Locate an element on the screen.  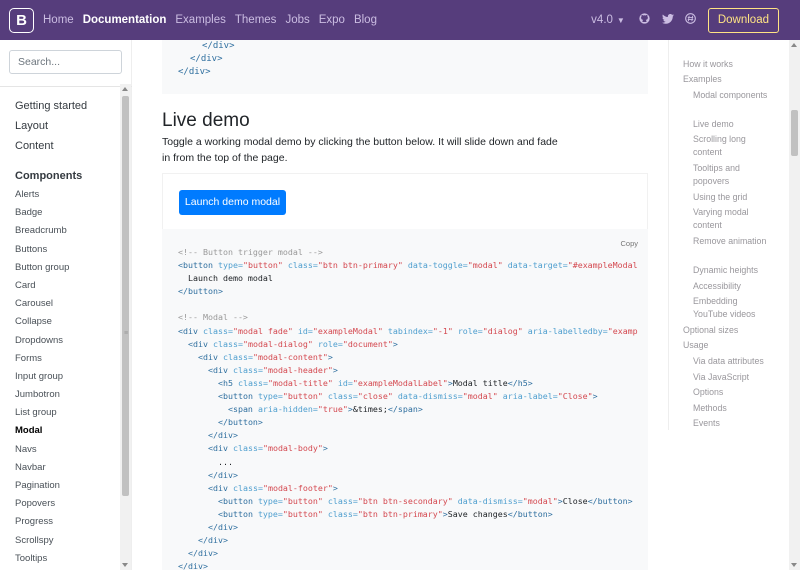
toc-item-optional-sizes: Optional sizes is located at coordinates (710, 330).